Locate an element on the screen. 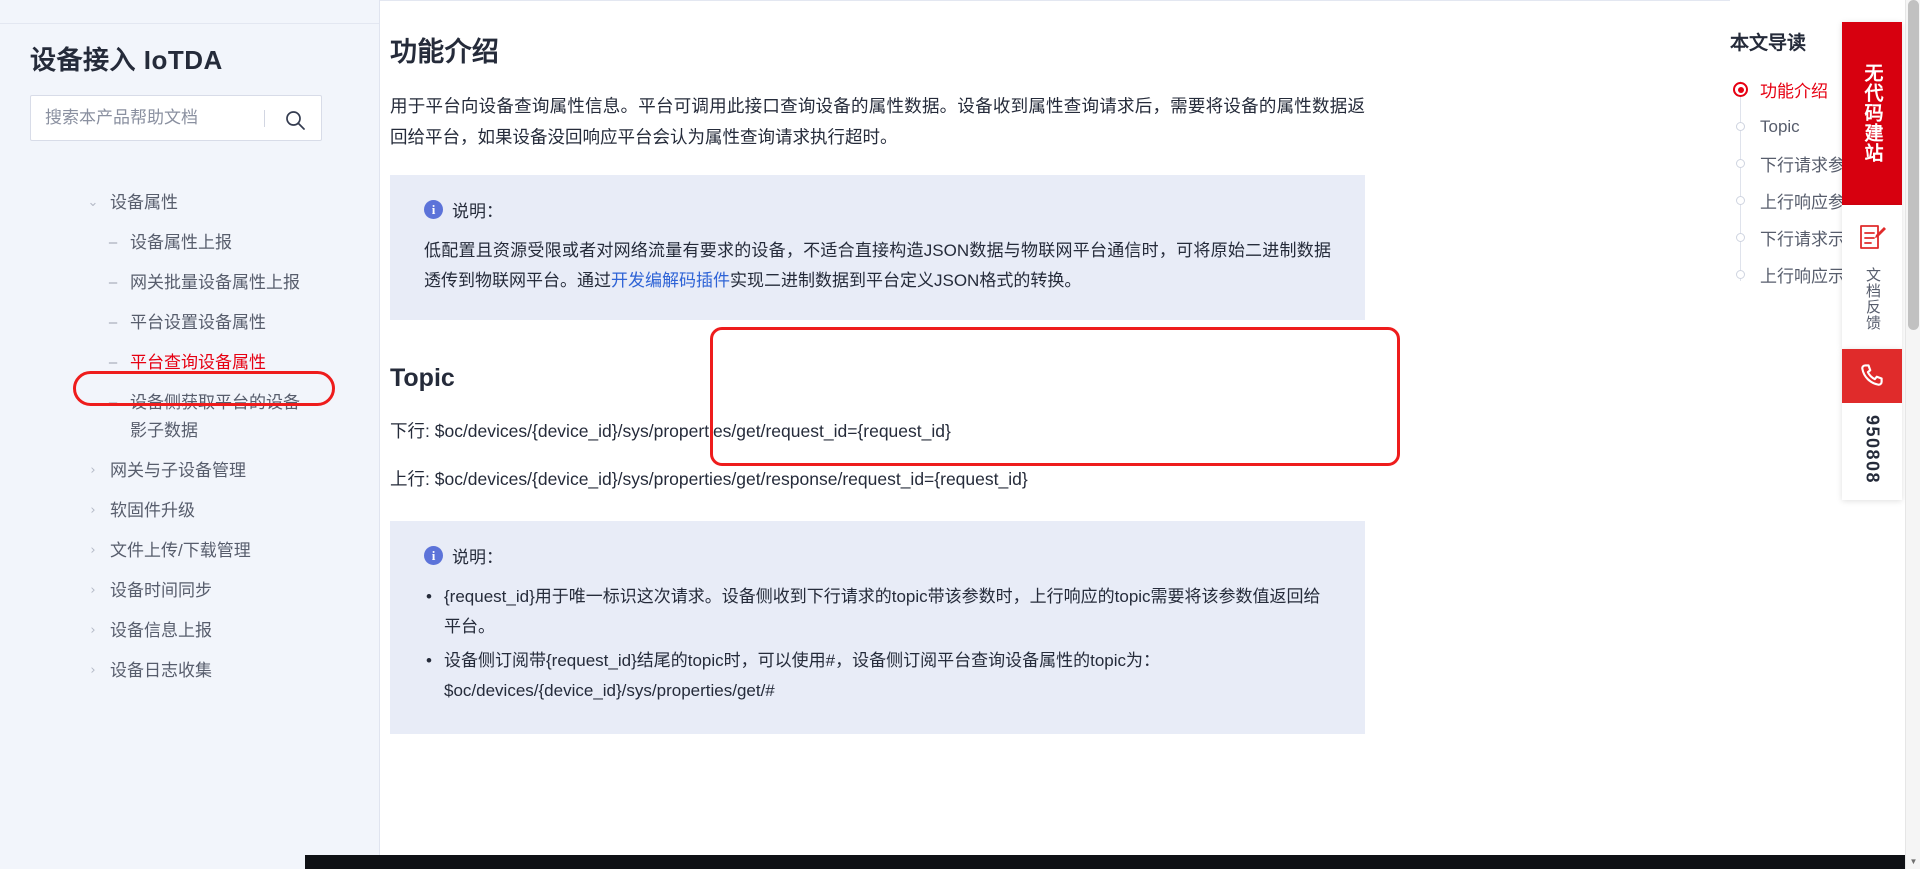  toc-active-dot-icon is located at coordinates (1740, 89).